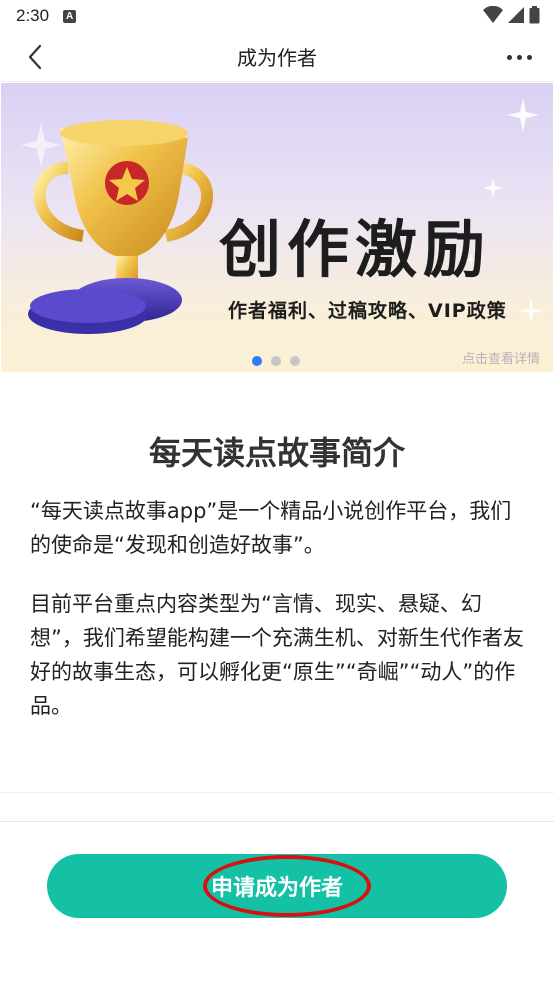  Describe the element at coordinates (287, 886) in the screenshot. I see `highlight-annotation` at that location.